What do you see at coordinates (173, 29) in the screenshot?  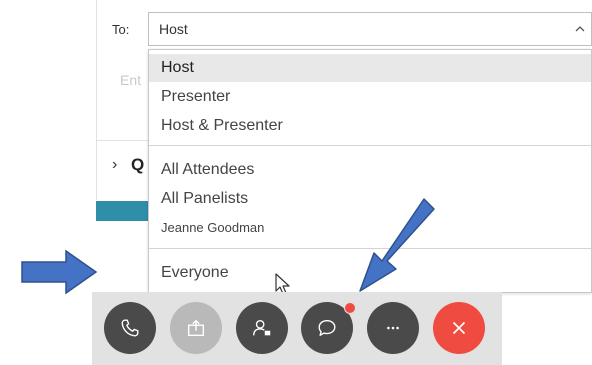 I see `recipient-select-value: Host` at bounding box center [173, 29].